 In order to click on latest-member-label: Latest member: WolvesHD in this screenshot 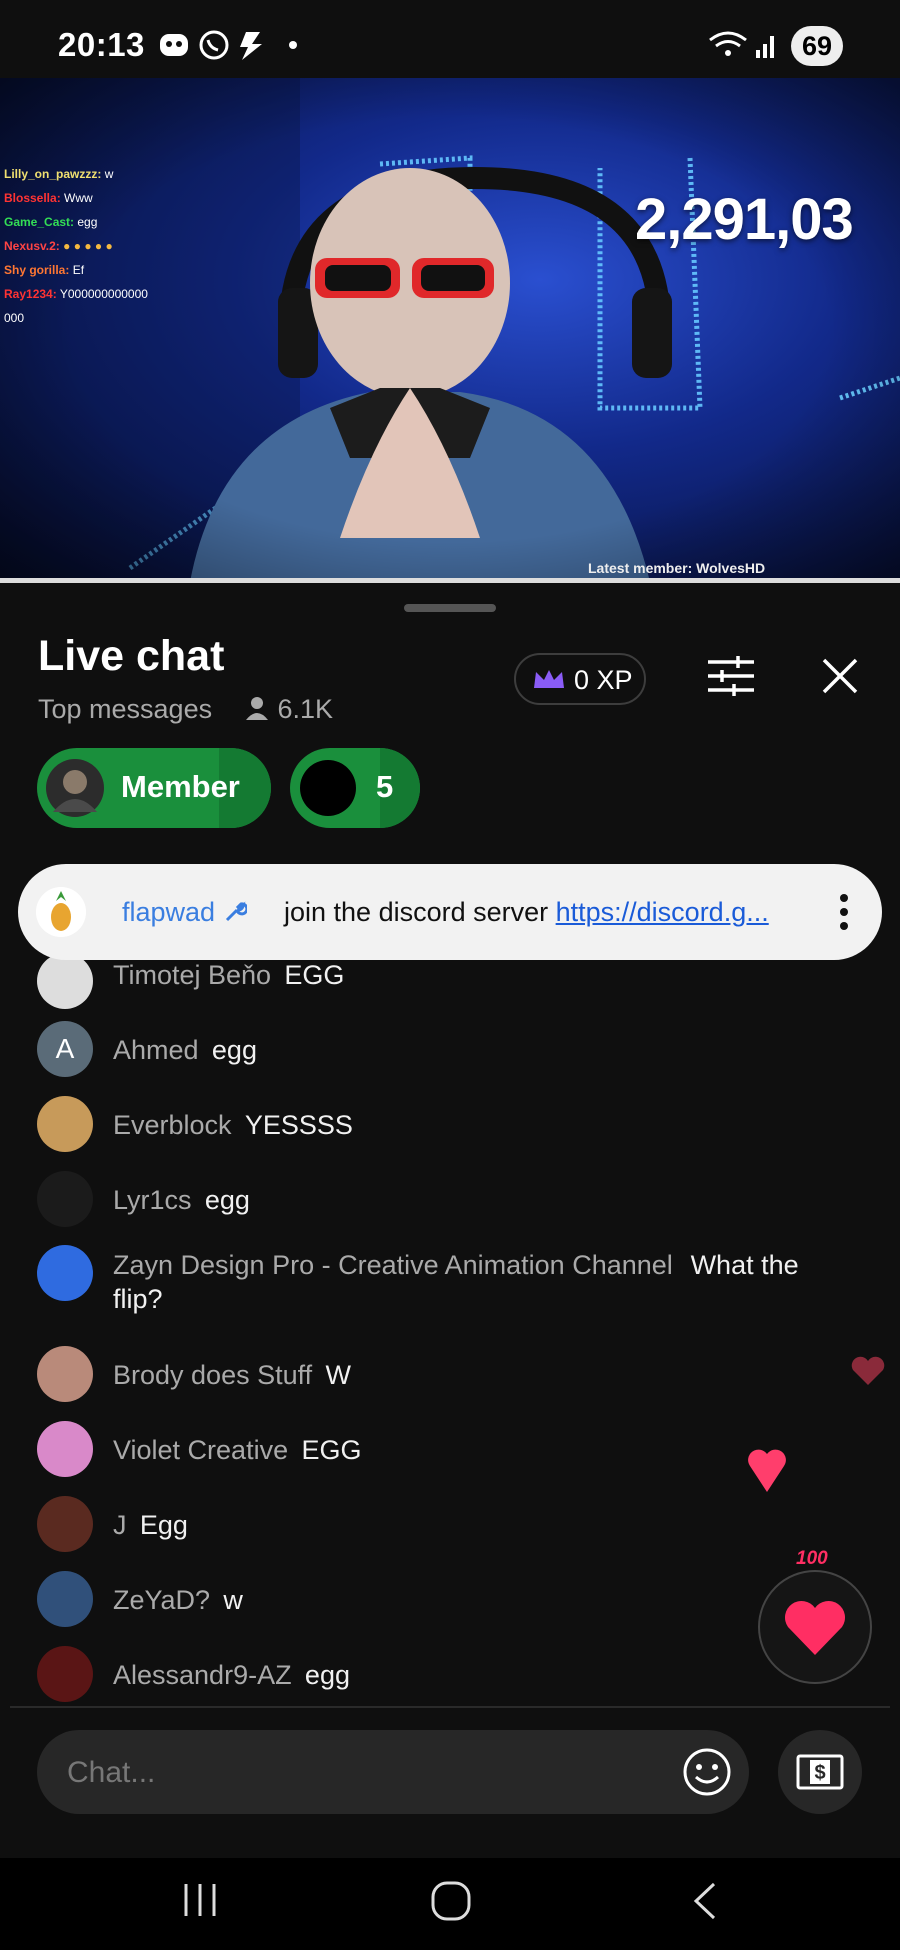, I will do `click(677, 568)`.